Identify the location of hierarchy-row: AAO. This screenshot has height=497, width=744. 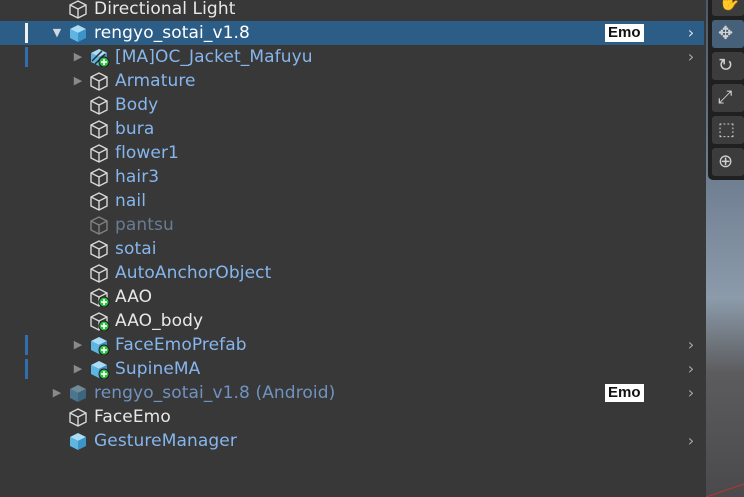
(352, 297).